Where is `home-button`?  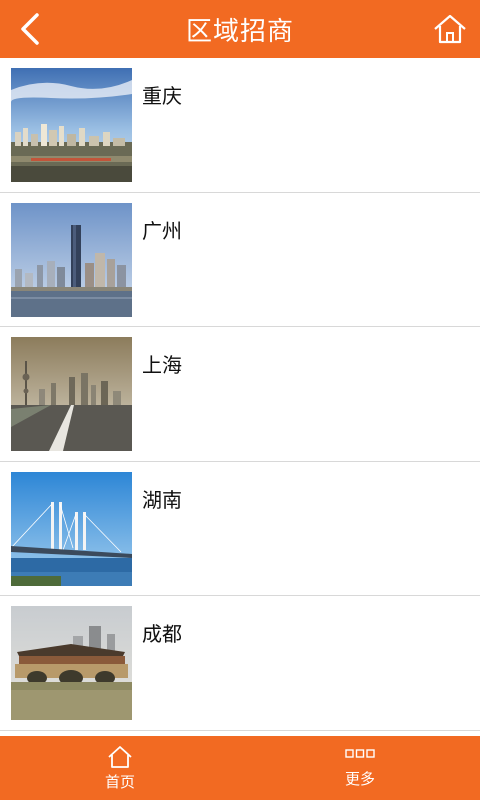 home-button is located at coordinates (450, 29).